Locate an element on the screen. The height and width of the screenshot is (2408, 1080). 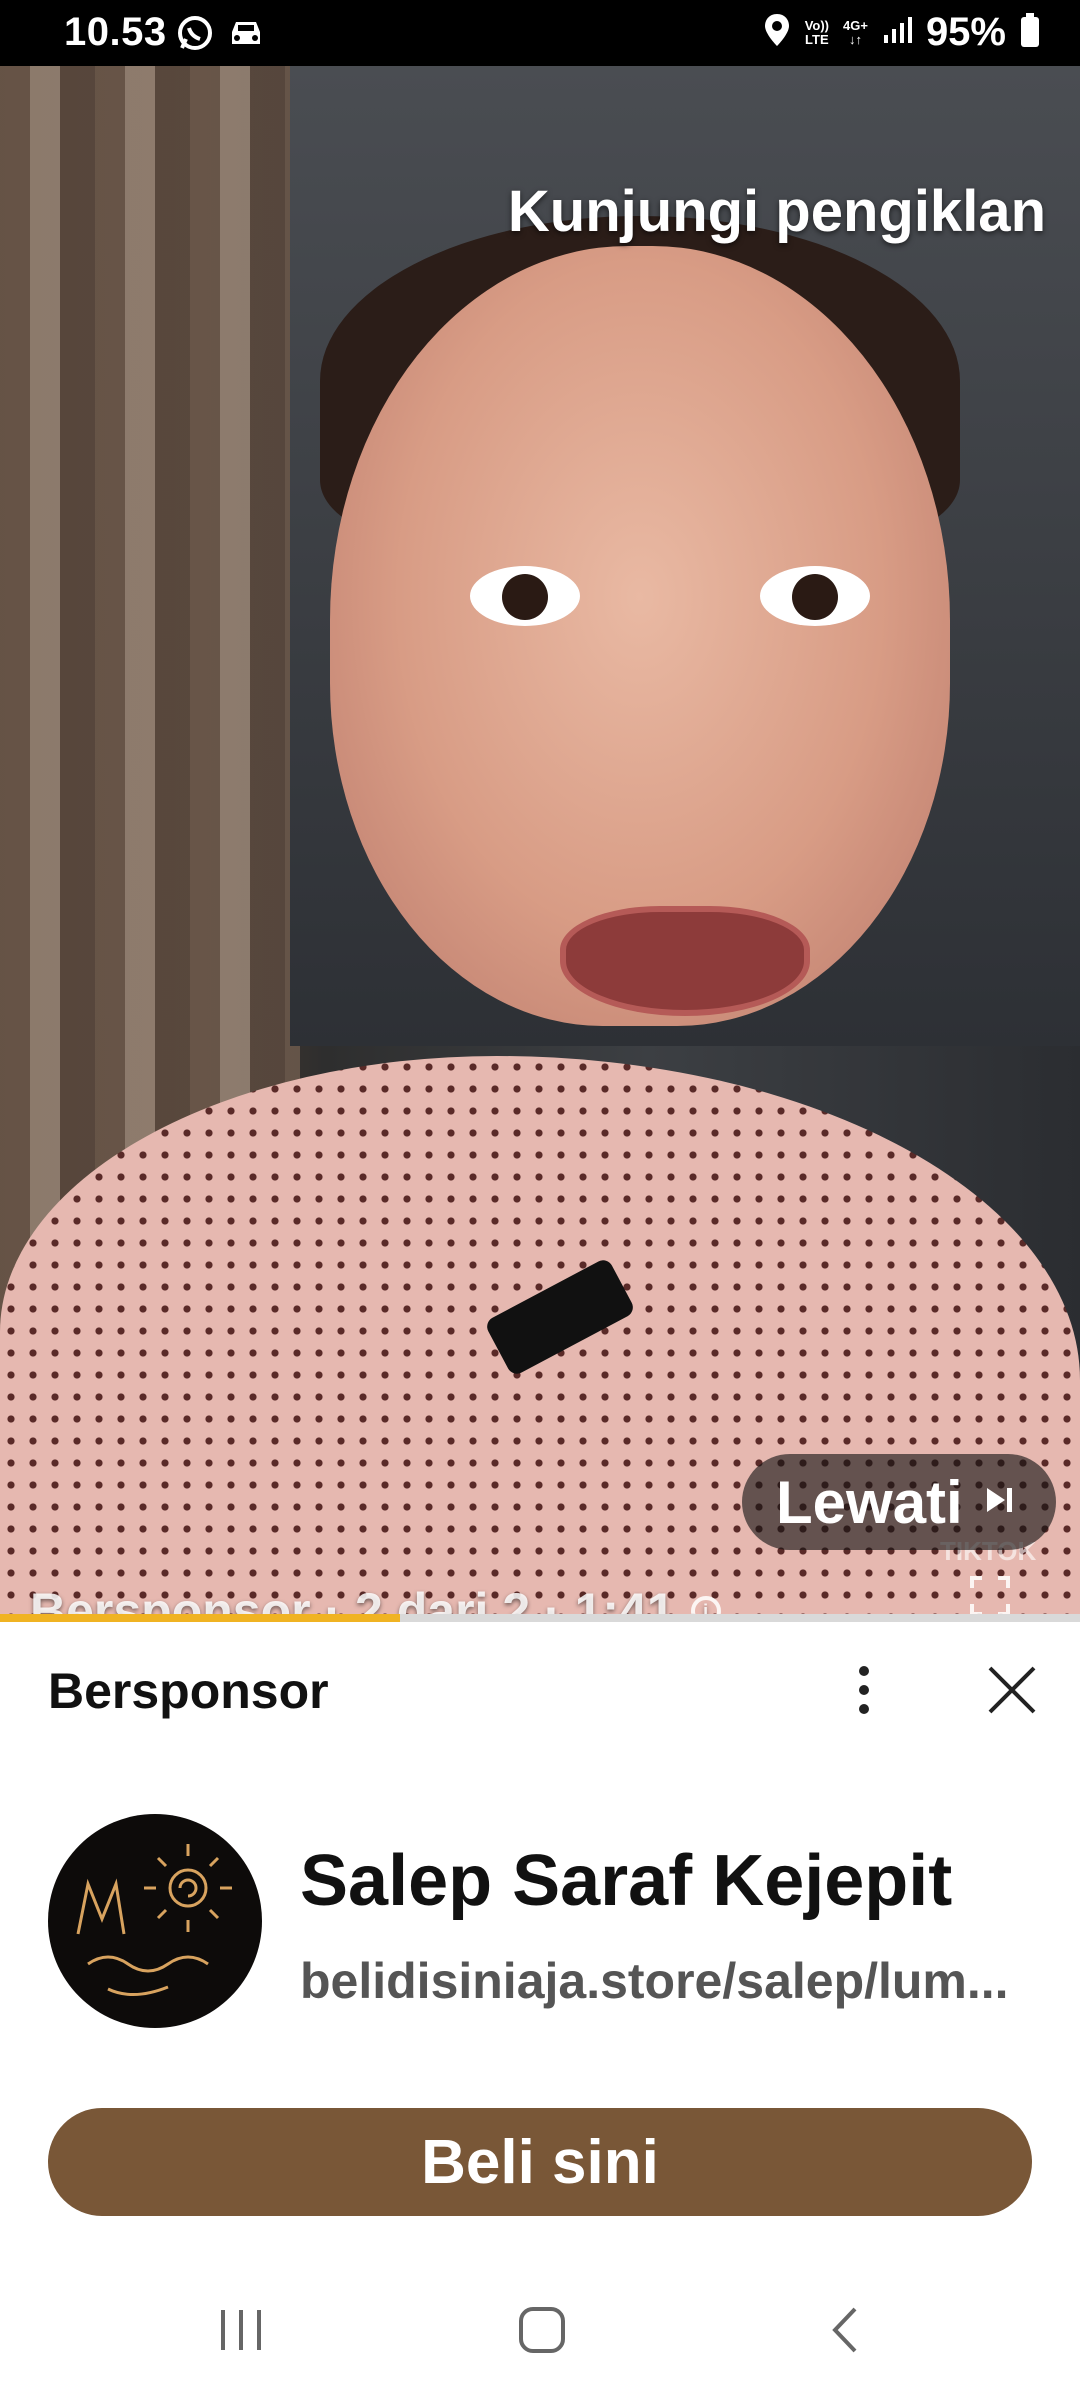
fullscreen-icon is located at coordinates (990, 1595).